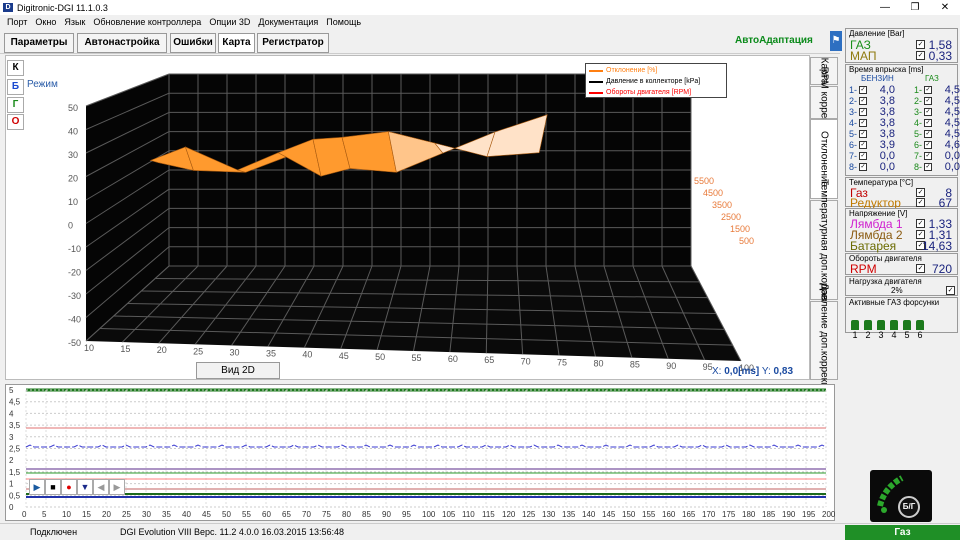 This screenshot has width=960, height=540. What do you see at coordinates (24, 514) in the screenshot?
I see `osc-x-tick: 0` at bounding box center [24, 514].